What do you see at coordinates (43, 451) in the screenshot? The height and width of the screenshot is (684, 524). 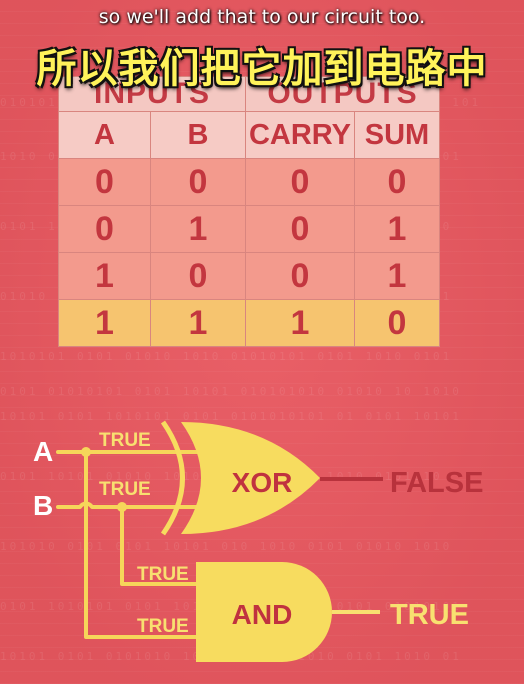 I see `input-a-label: A` at bounding box center [43, 451].